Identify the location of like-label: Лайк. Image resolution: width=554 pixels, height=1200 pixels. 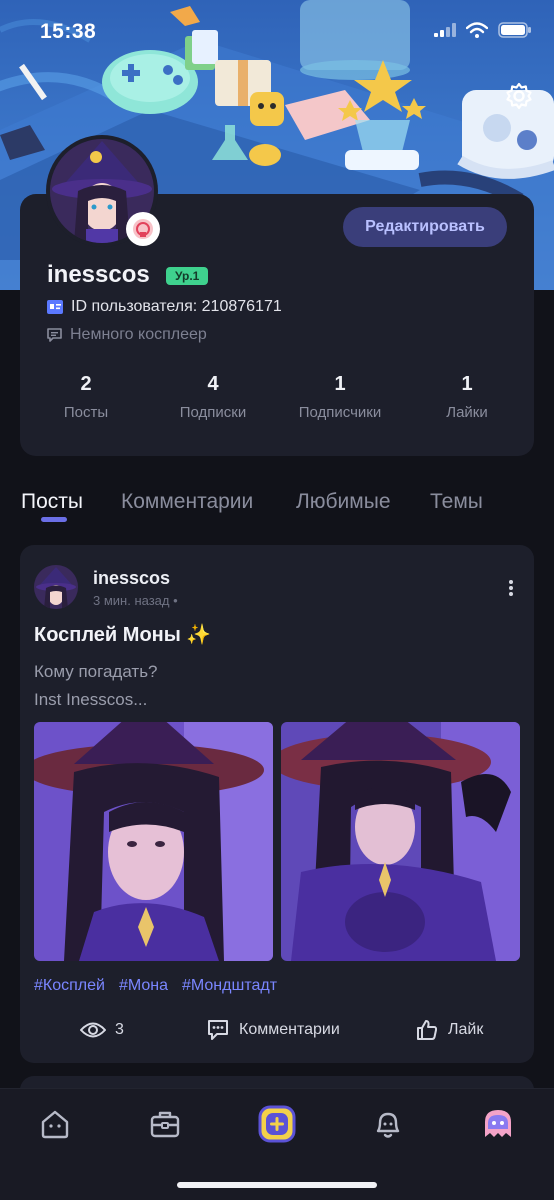
(466, 1029).